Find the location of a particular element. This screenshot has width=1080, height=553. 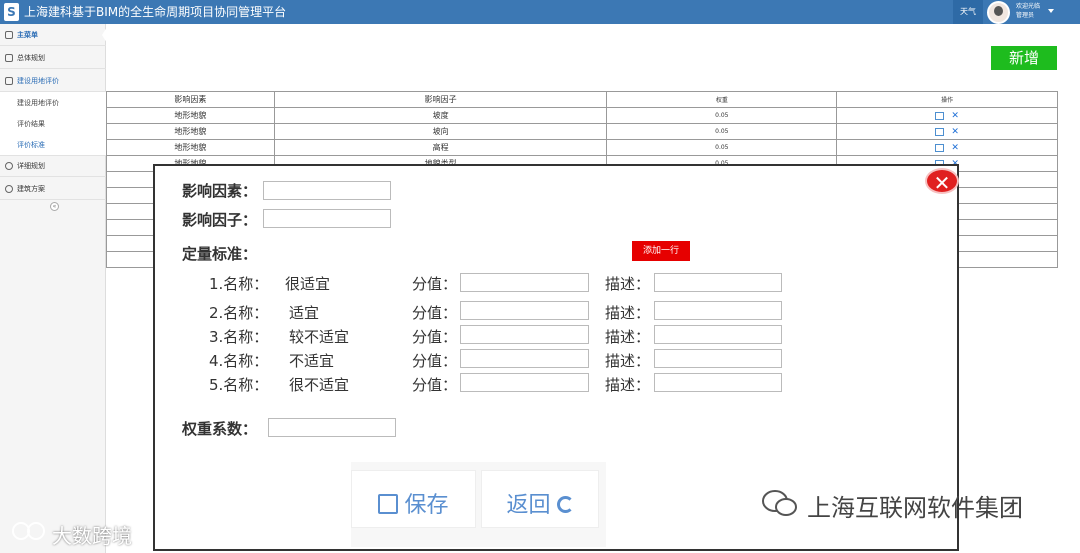

bigdata-logo-icon is located at coordinates (28, 531).